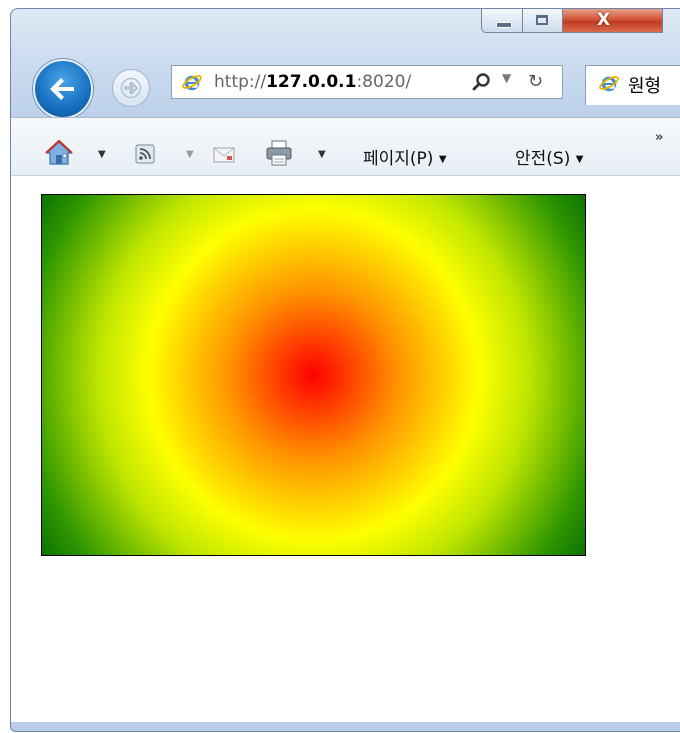 The height and width of the screenshot is (733, 680). What do you see at coordinates (224, 155) in the screenshot?
I see `read-mail-icon` at bounding box center [224, 155].